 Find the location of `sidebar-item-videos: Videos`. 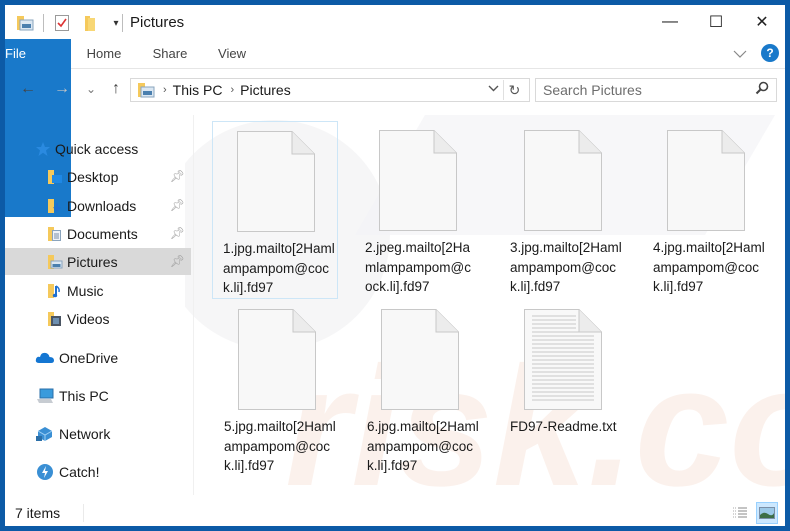

sidebar-item-videos: Videos is located at coordinates (98, 318).